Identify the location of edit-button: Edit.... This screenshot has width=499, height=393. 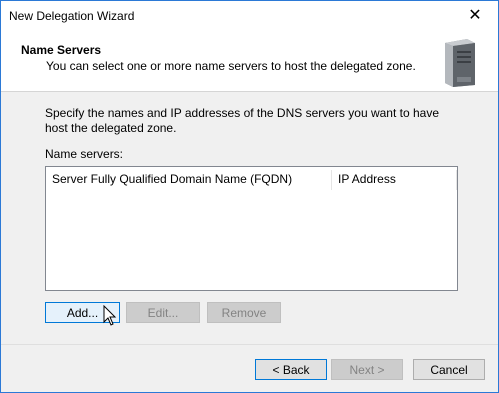
(163, 312).